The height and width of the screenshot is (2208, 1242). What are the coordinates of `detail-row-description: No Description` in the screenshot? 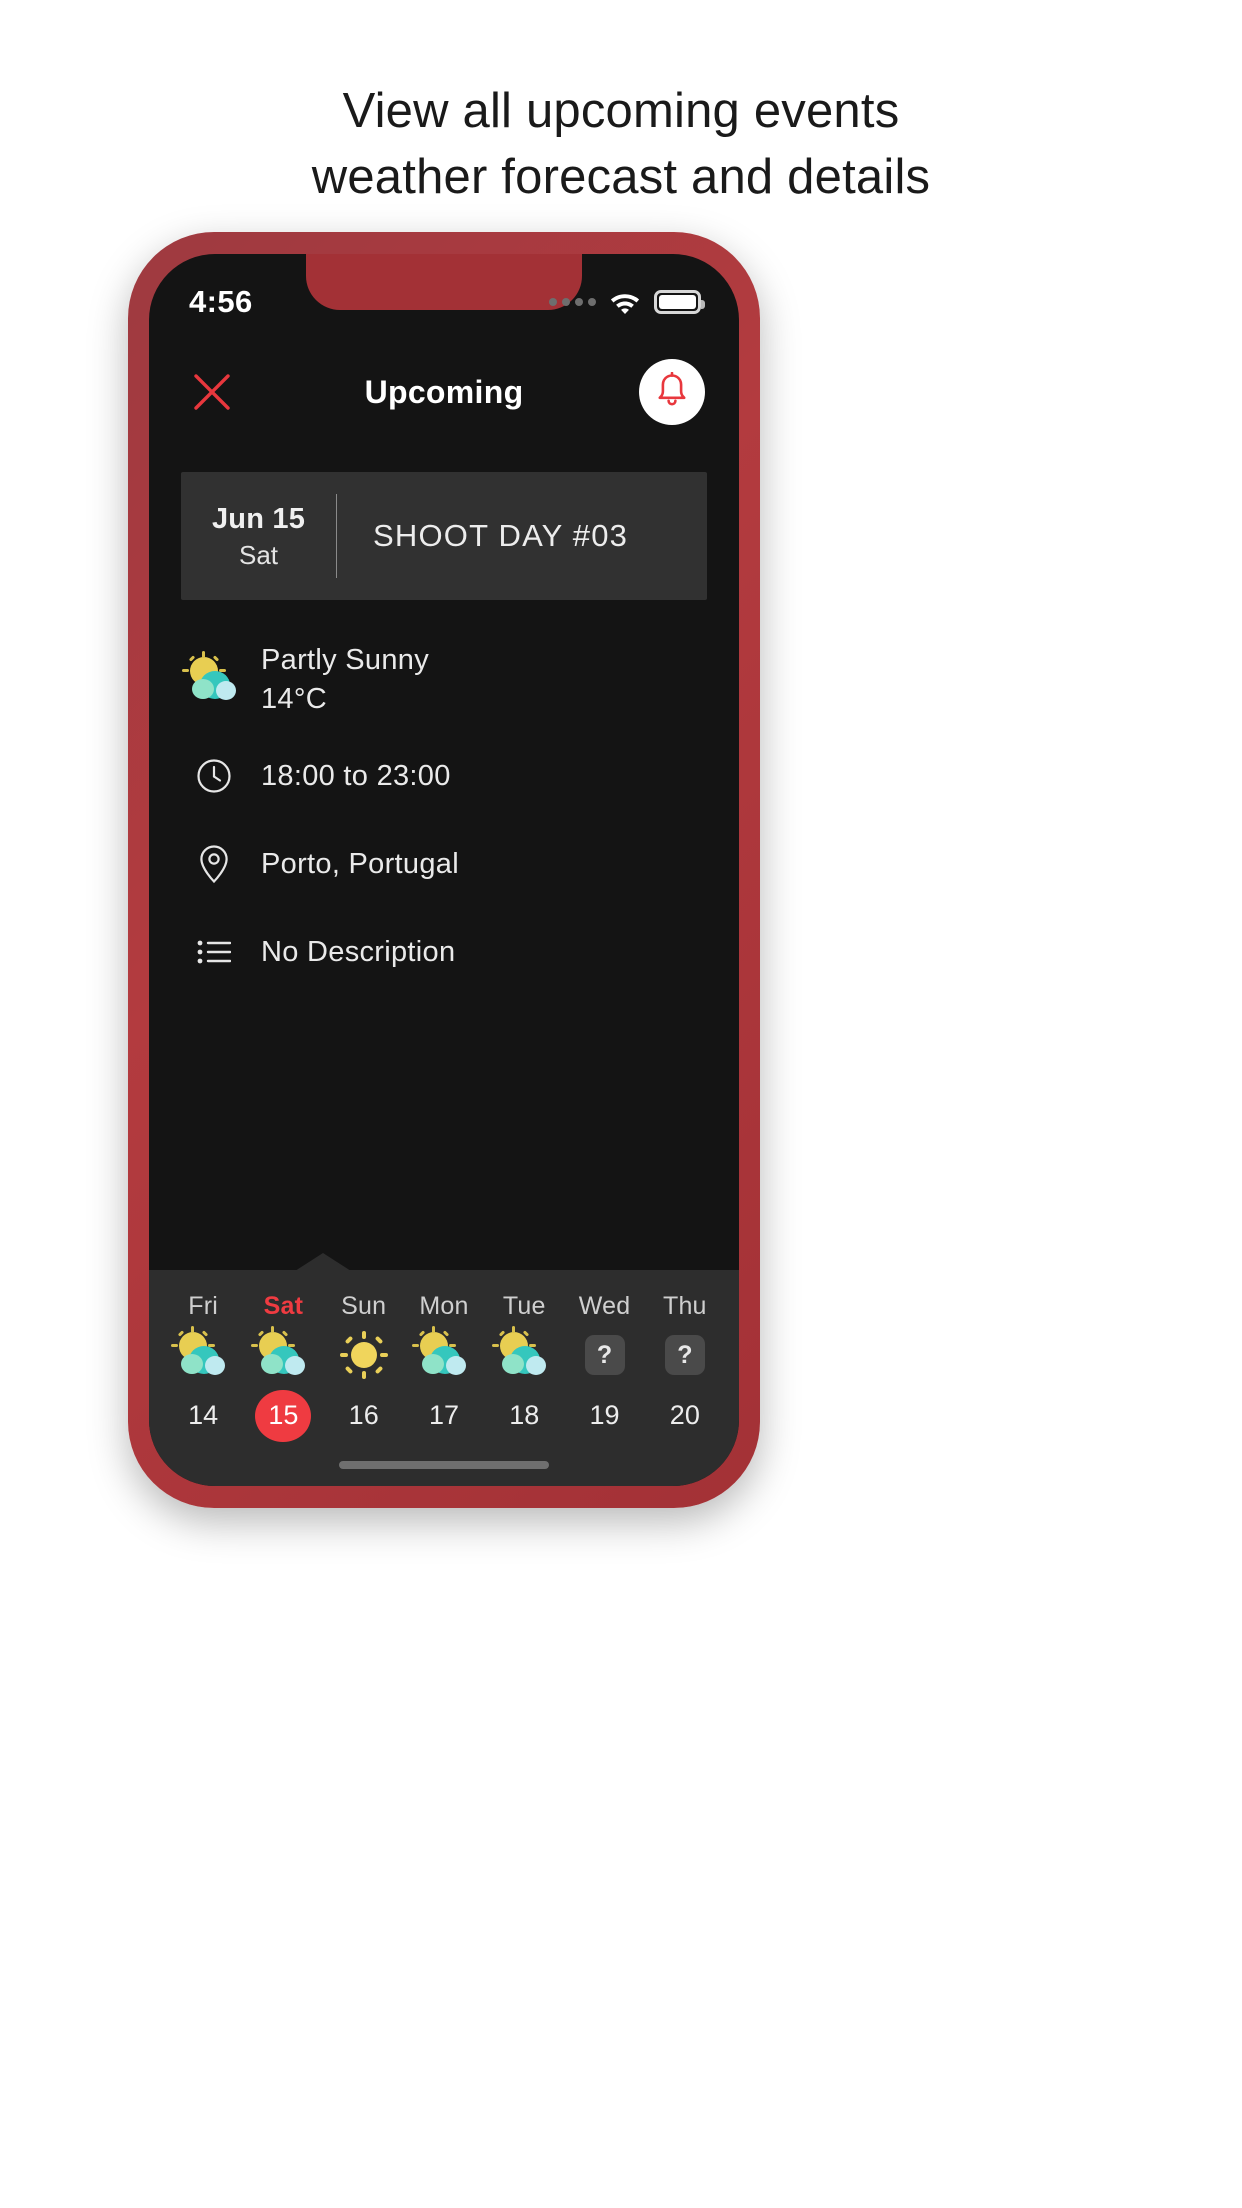 It's located at (444, 952).